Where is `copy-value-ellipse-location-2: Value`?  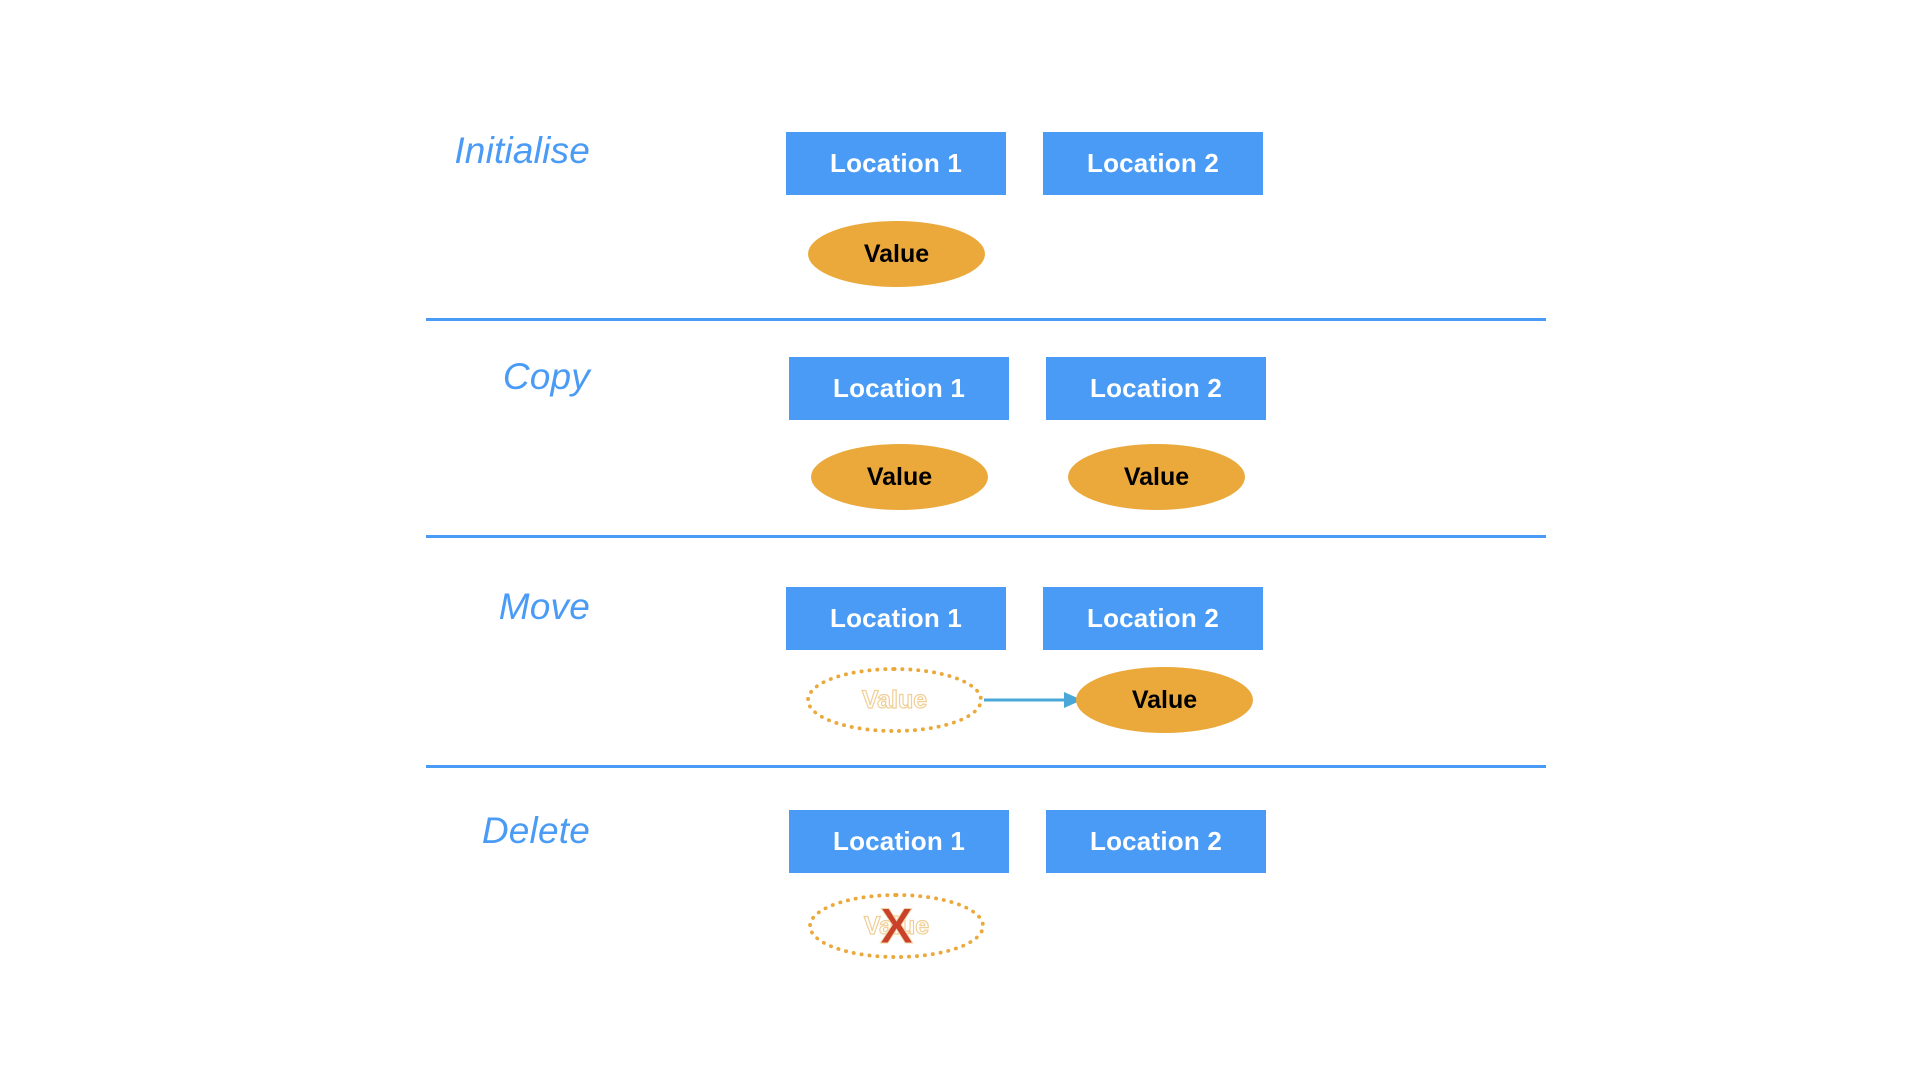 copy-value-ellipse-location-2: Value is located at coordinates (1156, 477).